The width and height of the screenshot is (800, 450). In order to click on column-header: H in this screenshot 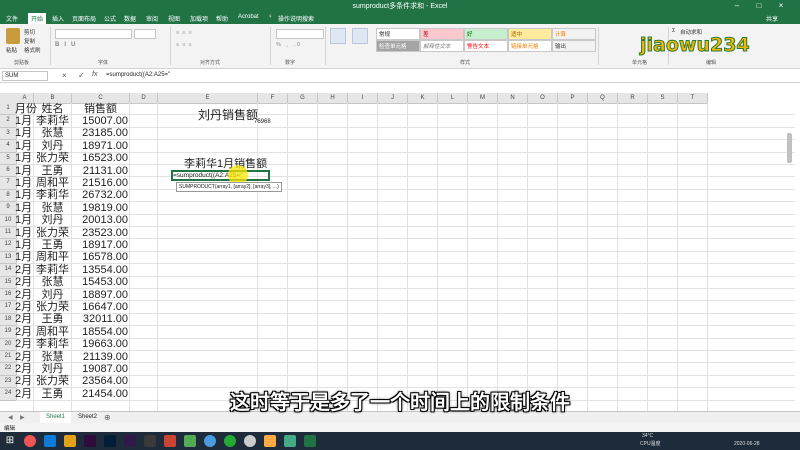, I will do `click(333, 98)`.